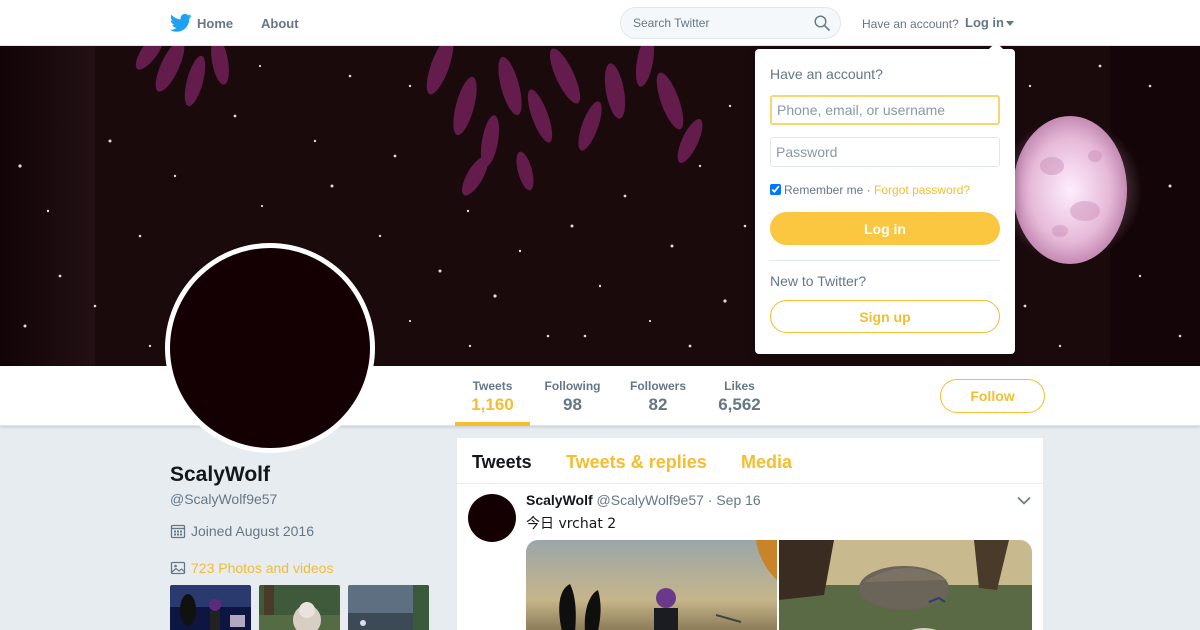 Image resolution: width=1200 pixels, height=630 pixels. Describe the element at coordinates (885, 316) in the screenshot. I see `signup-button: Sign up` at that location.